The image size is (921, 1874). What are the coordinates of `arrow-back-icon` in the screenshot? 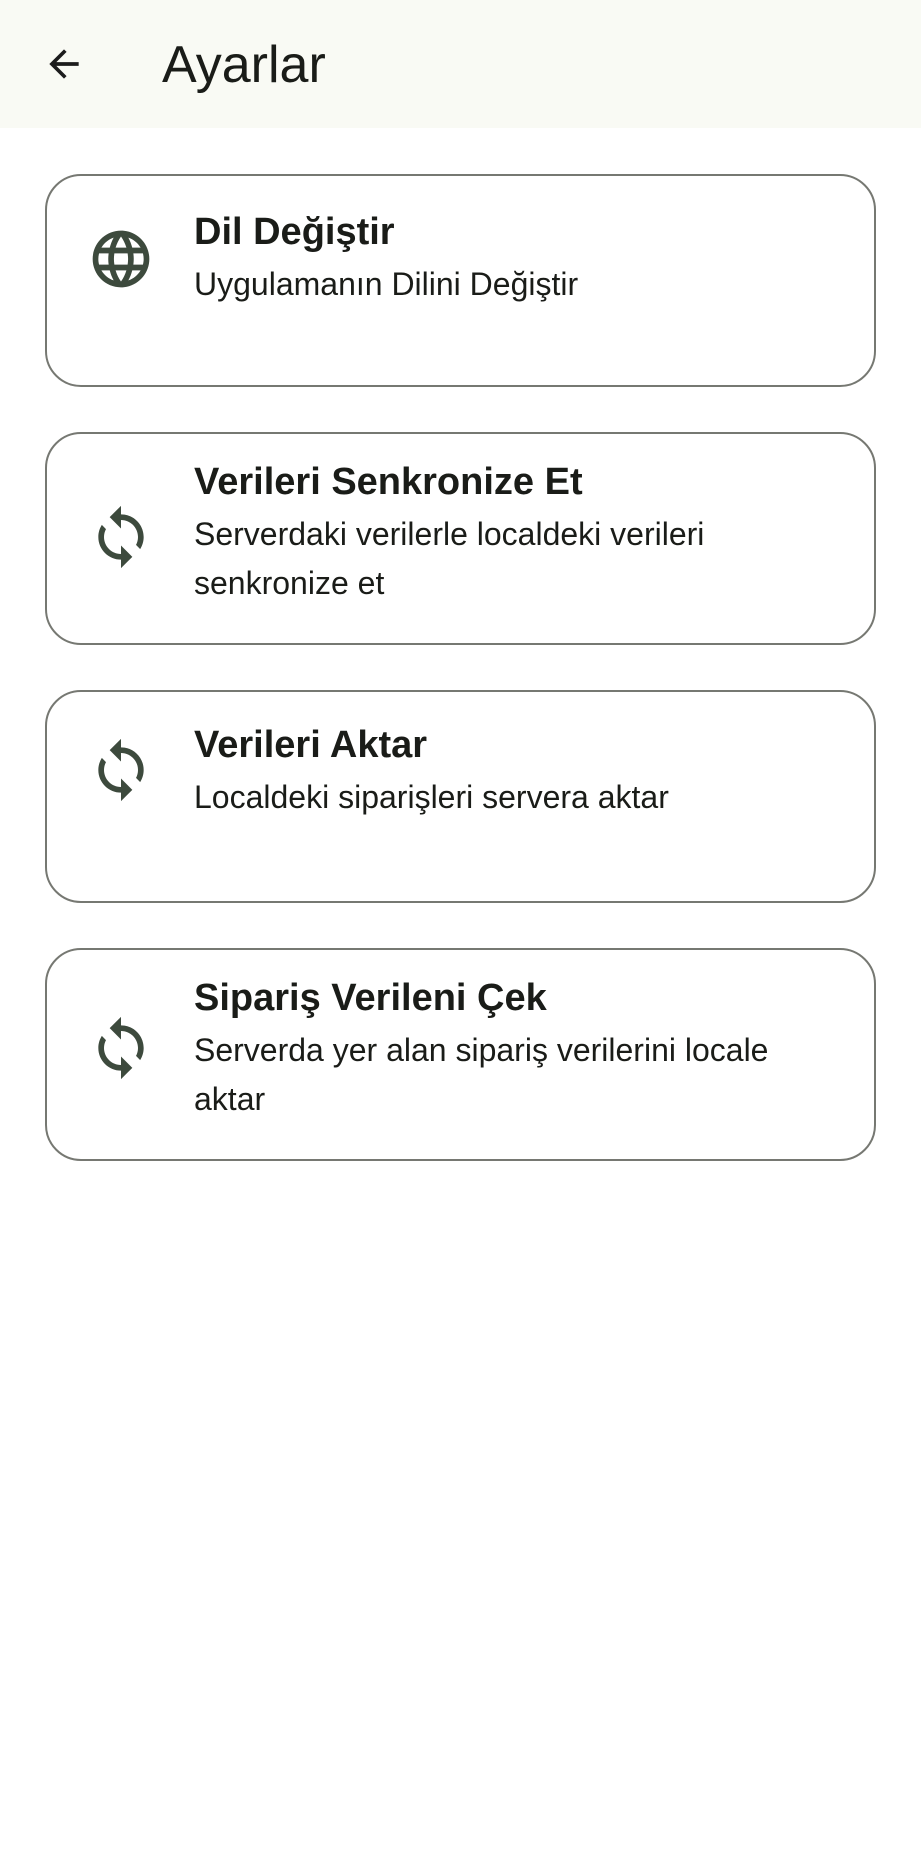 It's located at (64, 64).